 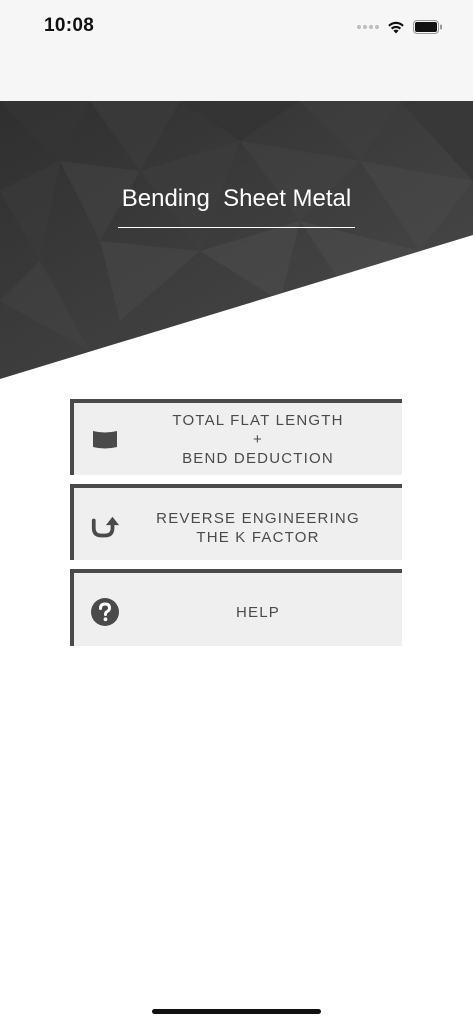 What do you see at coordinates (236, 1011) in the screenshot?
I see `home-indicator` at bounding box center [236, 1011].